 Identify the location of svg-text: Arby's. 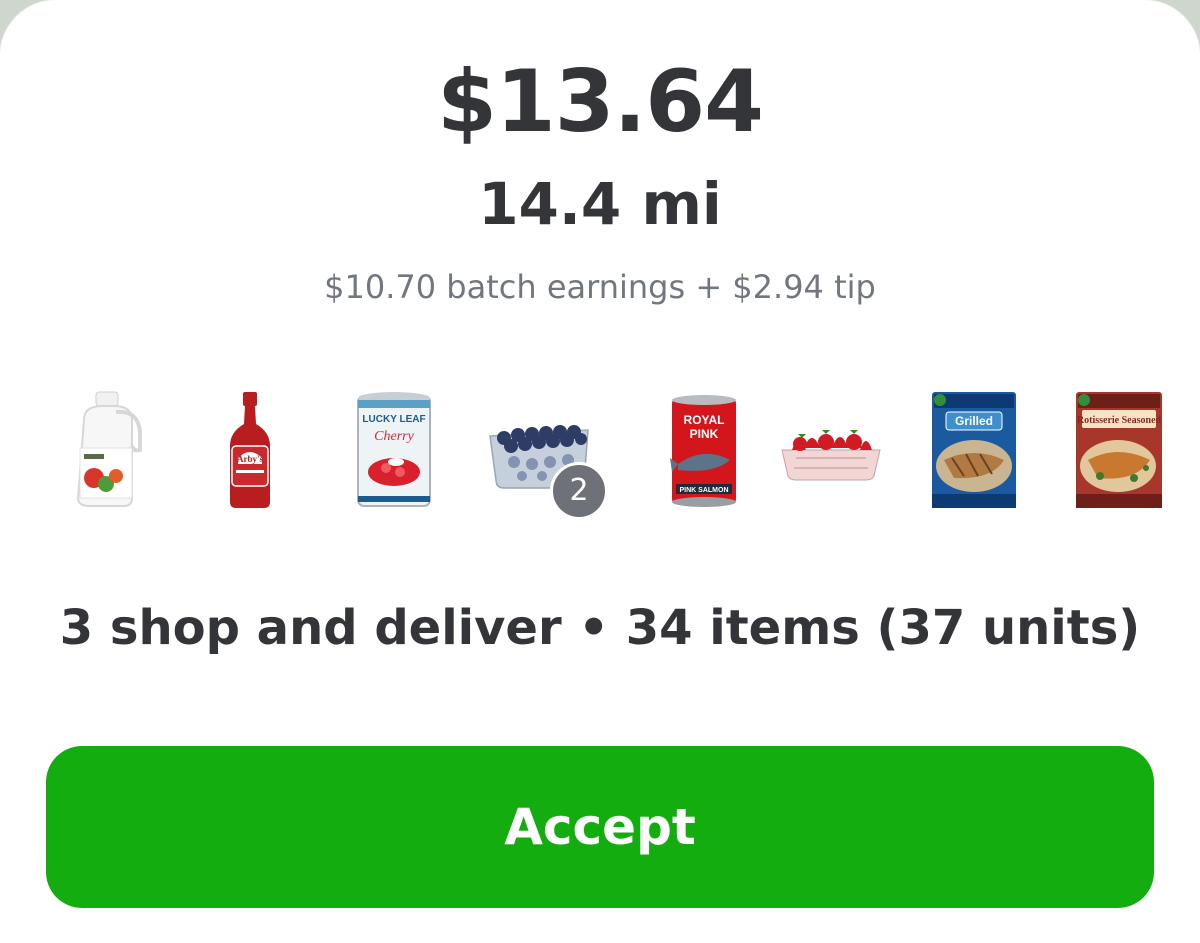
(250, 459).